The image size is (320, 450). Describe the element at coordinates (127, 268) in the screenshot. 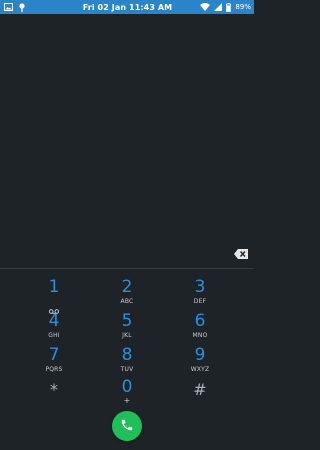

I see `keypad-divider` at that location.